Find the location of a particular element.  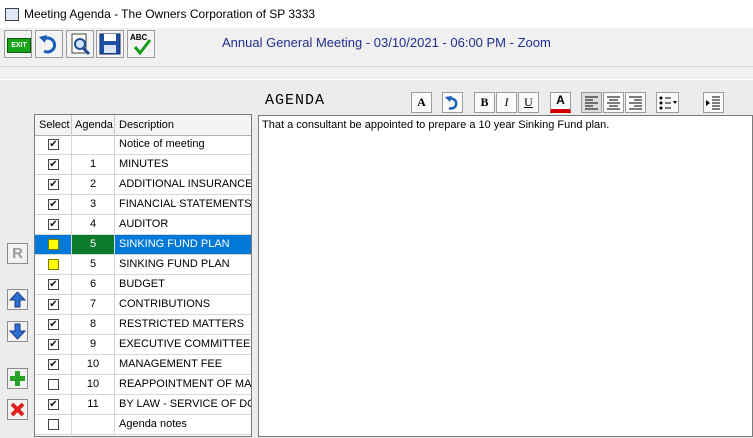

agenda-number-cell: 3 is located at coordinates (93, 204).